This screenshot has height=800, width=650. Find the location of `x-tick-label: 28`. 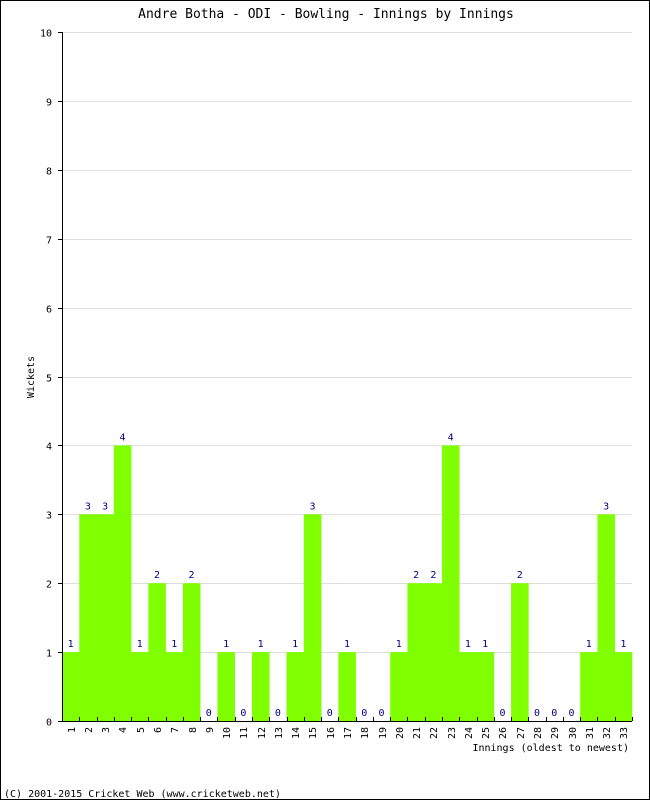

x-tick-label: 28 is located at coordinates (538, 733).